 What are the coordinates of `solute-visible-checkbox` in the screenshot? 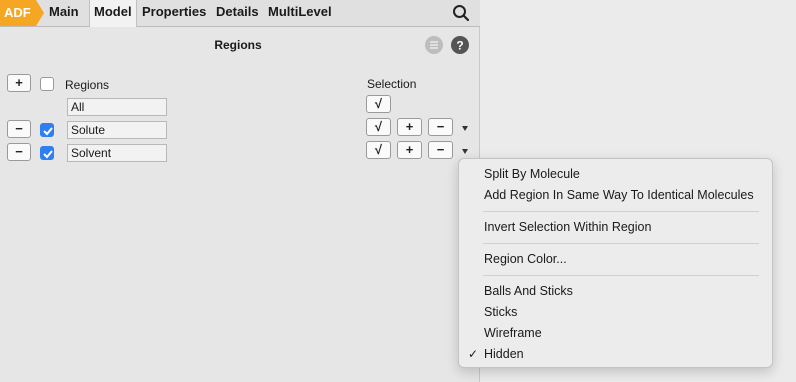 It's located at (47, 130).